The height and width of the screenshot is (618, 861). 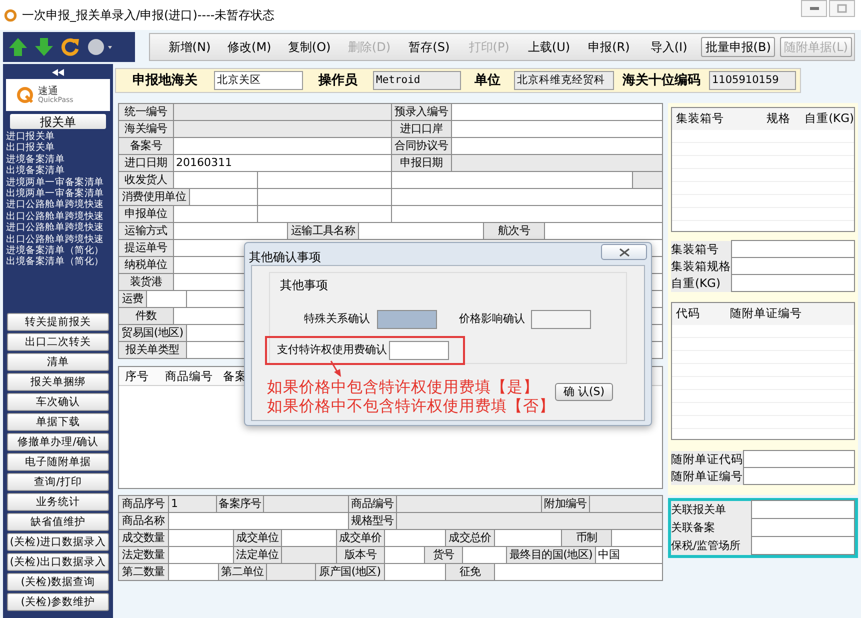 What do you see at coordinates (337, 319) in the screenshot?
I see `field-label: 特殊关系确认` at bounding box center [337, 319].